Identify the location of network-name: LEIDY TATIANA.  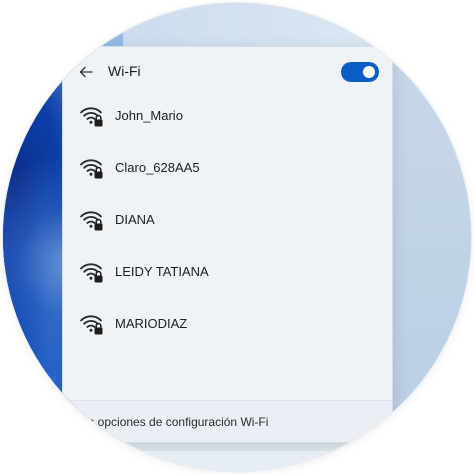
(162, 271).